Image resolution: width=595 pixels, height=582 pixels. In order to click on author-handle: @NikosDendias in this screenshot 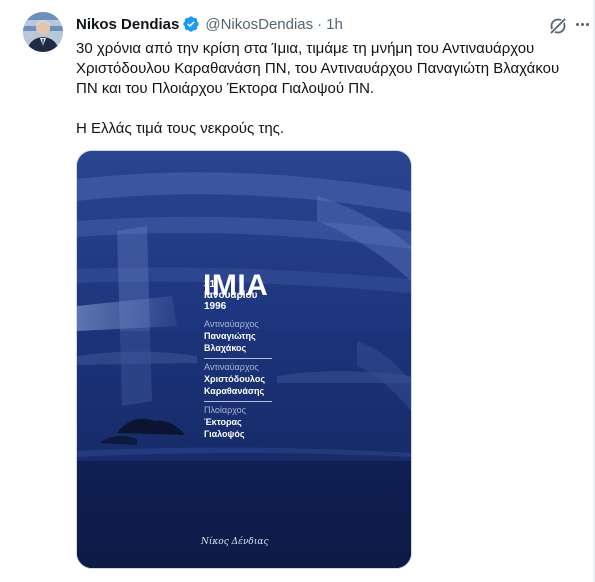, I will do `click(259, 24)`.